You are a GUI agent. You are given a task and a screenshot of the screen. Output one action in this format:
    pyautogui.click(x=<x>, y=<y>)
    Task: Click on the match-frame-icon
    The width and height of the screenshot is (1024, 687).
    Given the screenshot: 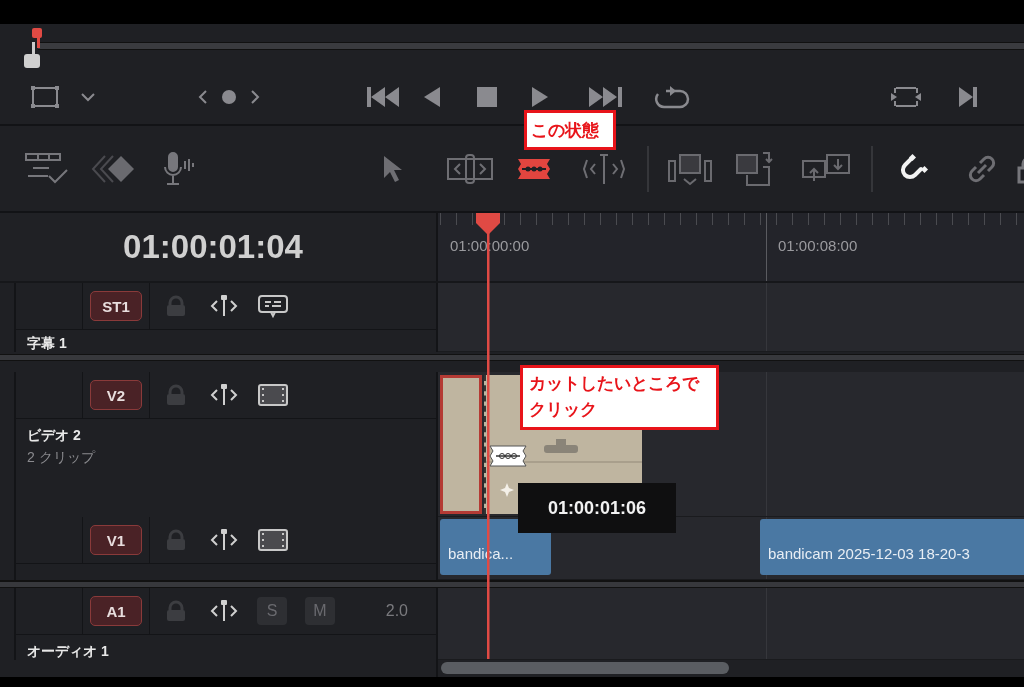 What is the action you would take?
    pyautogui.click(x=906, y=97)
    